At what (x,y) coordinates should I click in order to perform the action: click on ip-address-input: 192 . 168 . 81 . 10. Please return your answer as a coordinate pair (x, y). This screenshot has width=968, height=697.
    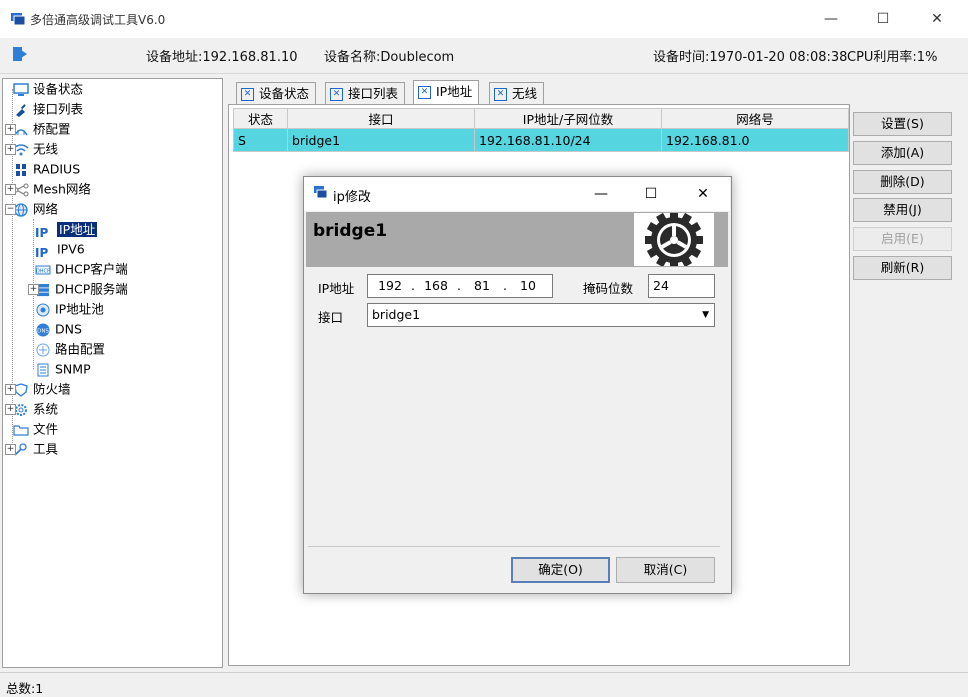
    Looking at the image, I should click on (460, 286).